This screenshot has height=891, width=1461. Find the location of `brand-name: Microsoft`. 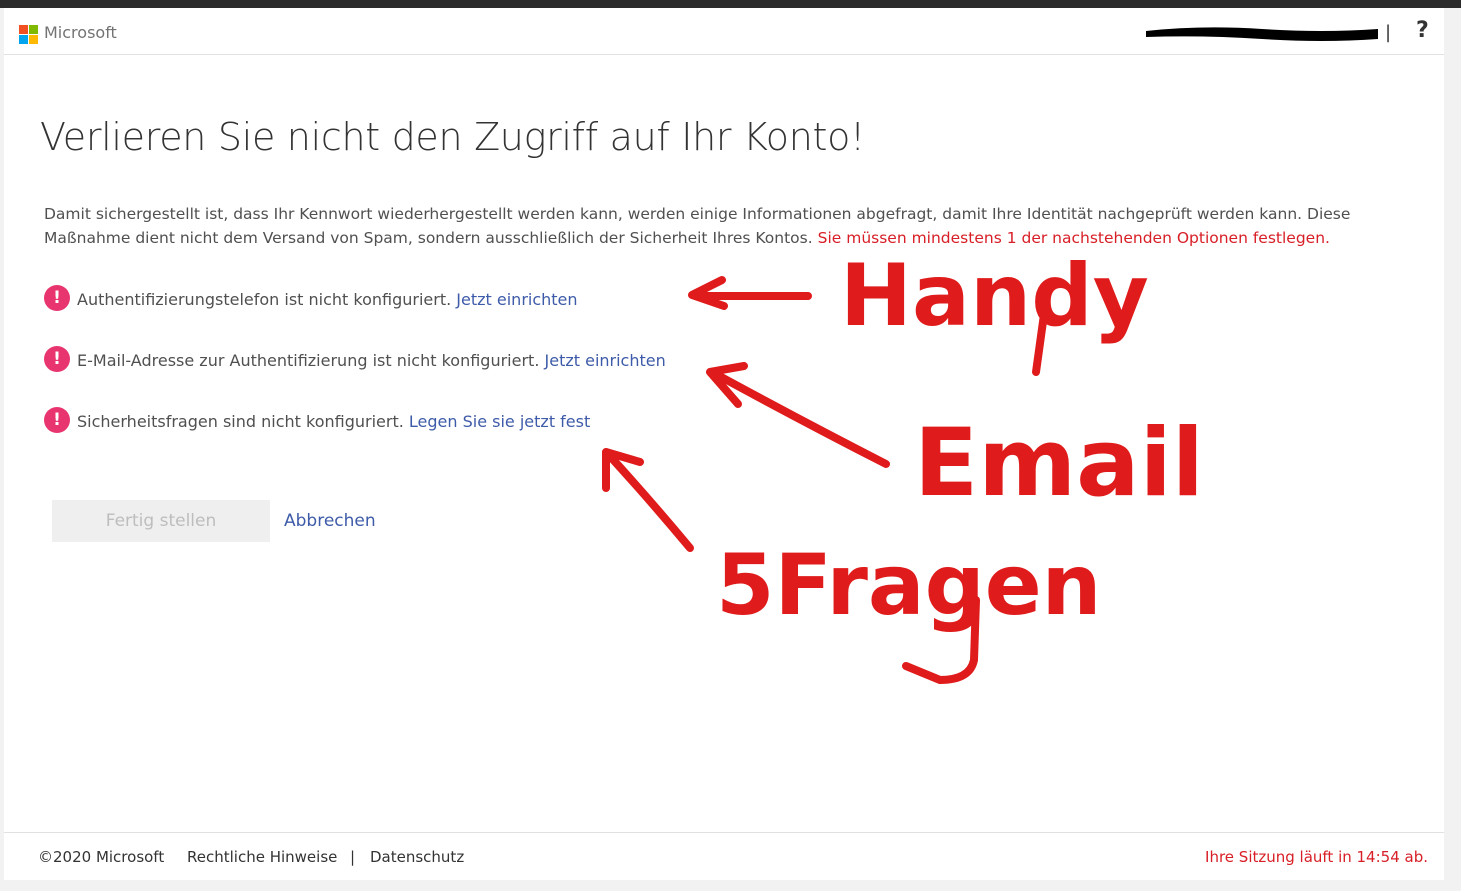

brand-name: Microsoft is located at coordinates (80, 32).